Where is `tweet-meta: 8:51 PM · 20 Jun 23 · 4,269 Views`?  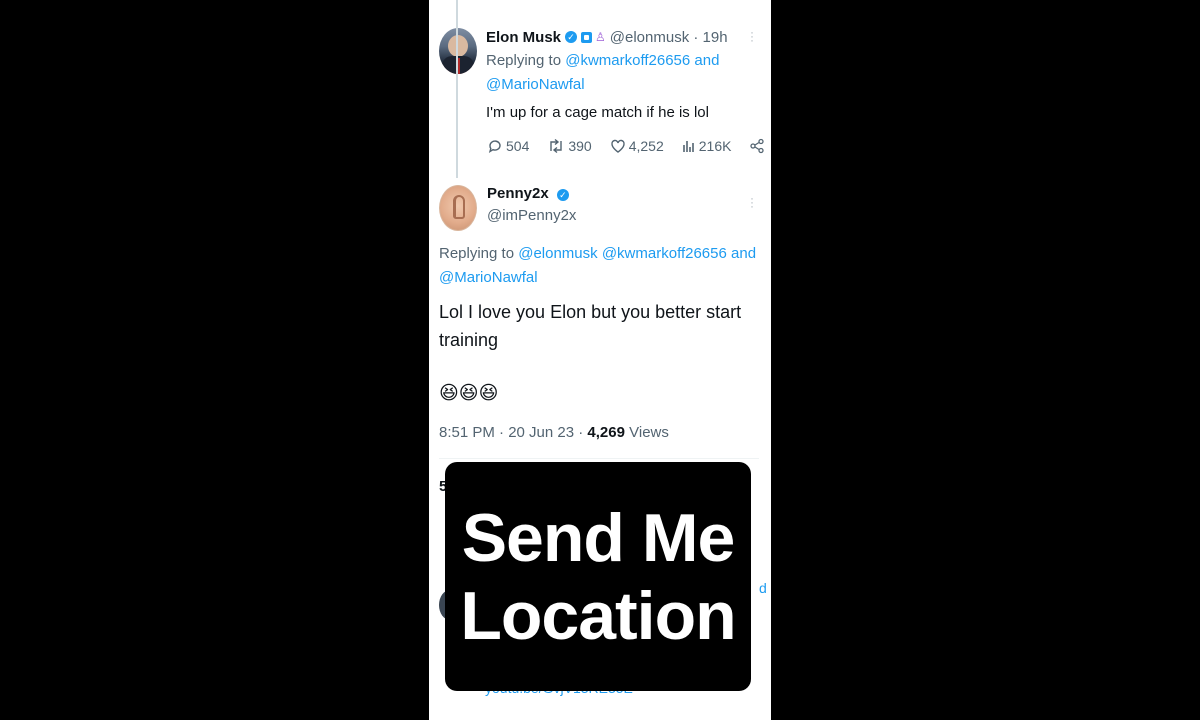
tweet-meta: 8:51 PM · 20 Jun 23 · 4,269 Views is located at coordinates (554, 432).